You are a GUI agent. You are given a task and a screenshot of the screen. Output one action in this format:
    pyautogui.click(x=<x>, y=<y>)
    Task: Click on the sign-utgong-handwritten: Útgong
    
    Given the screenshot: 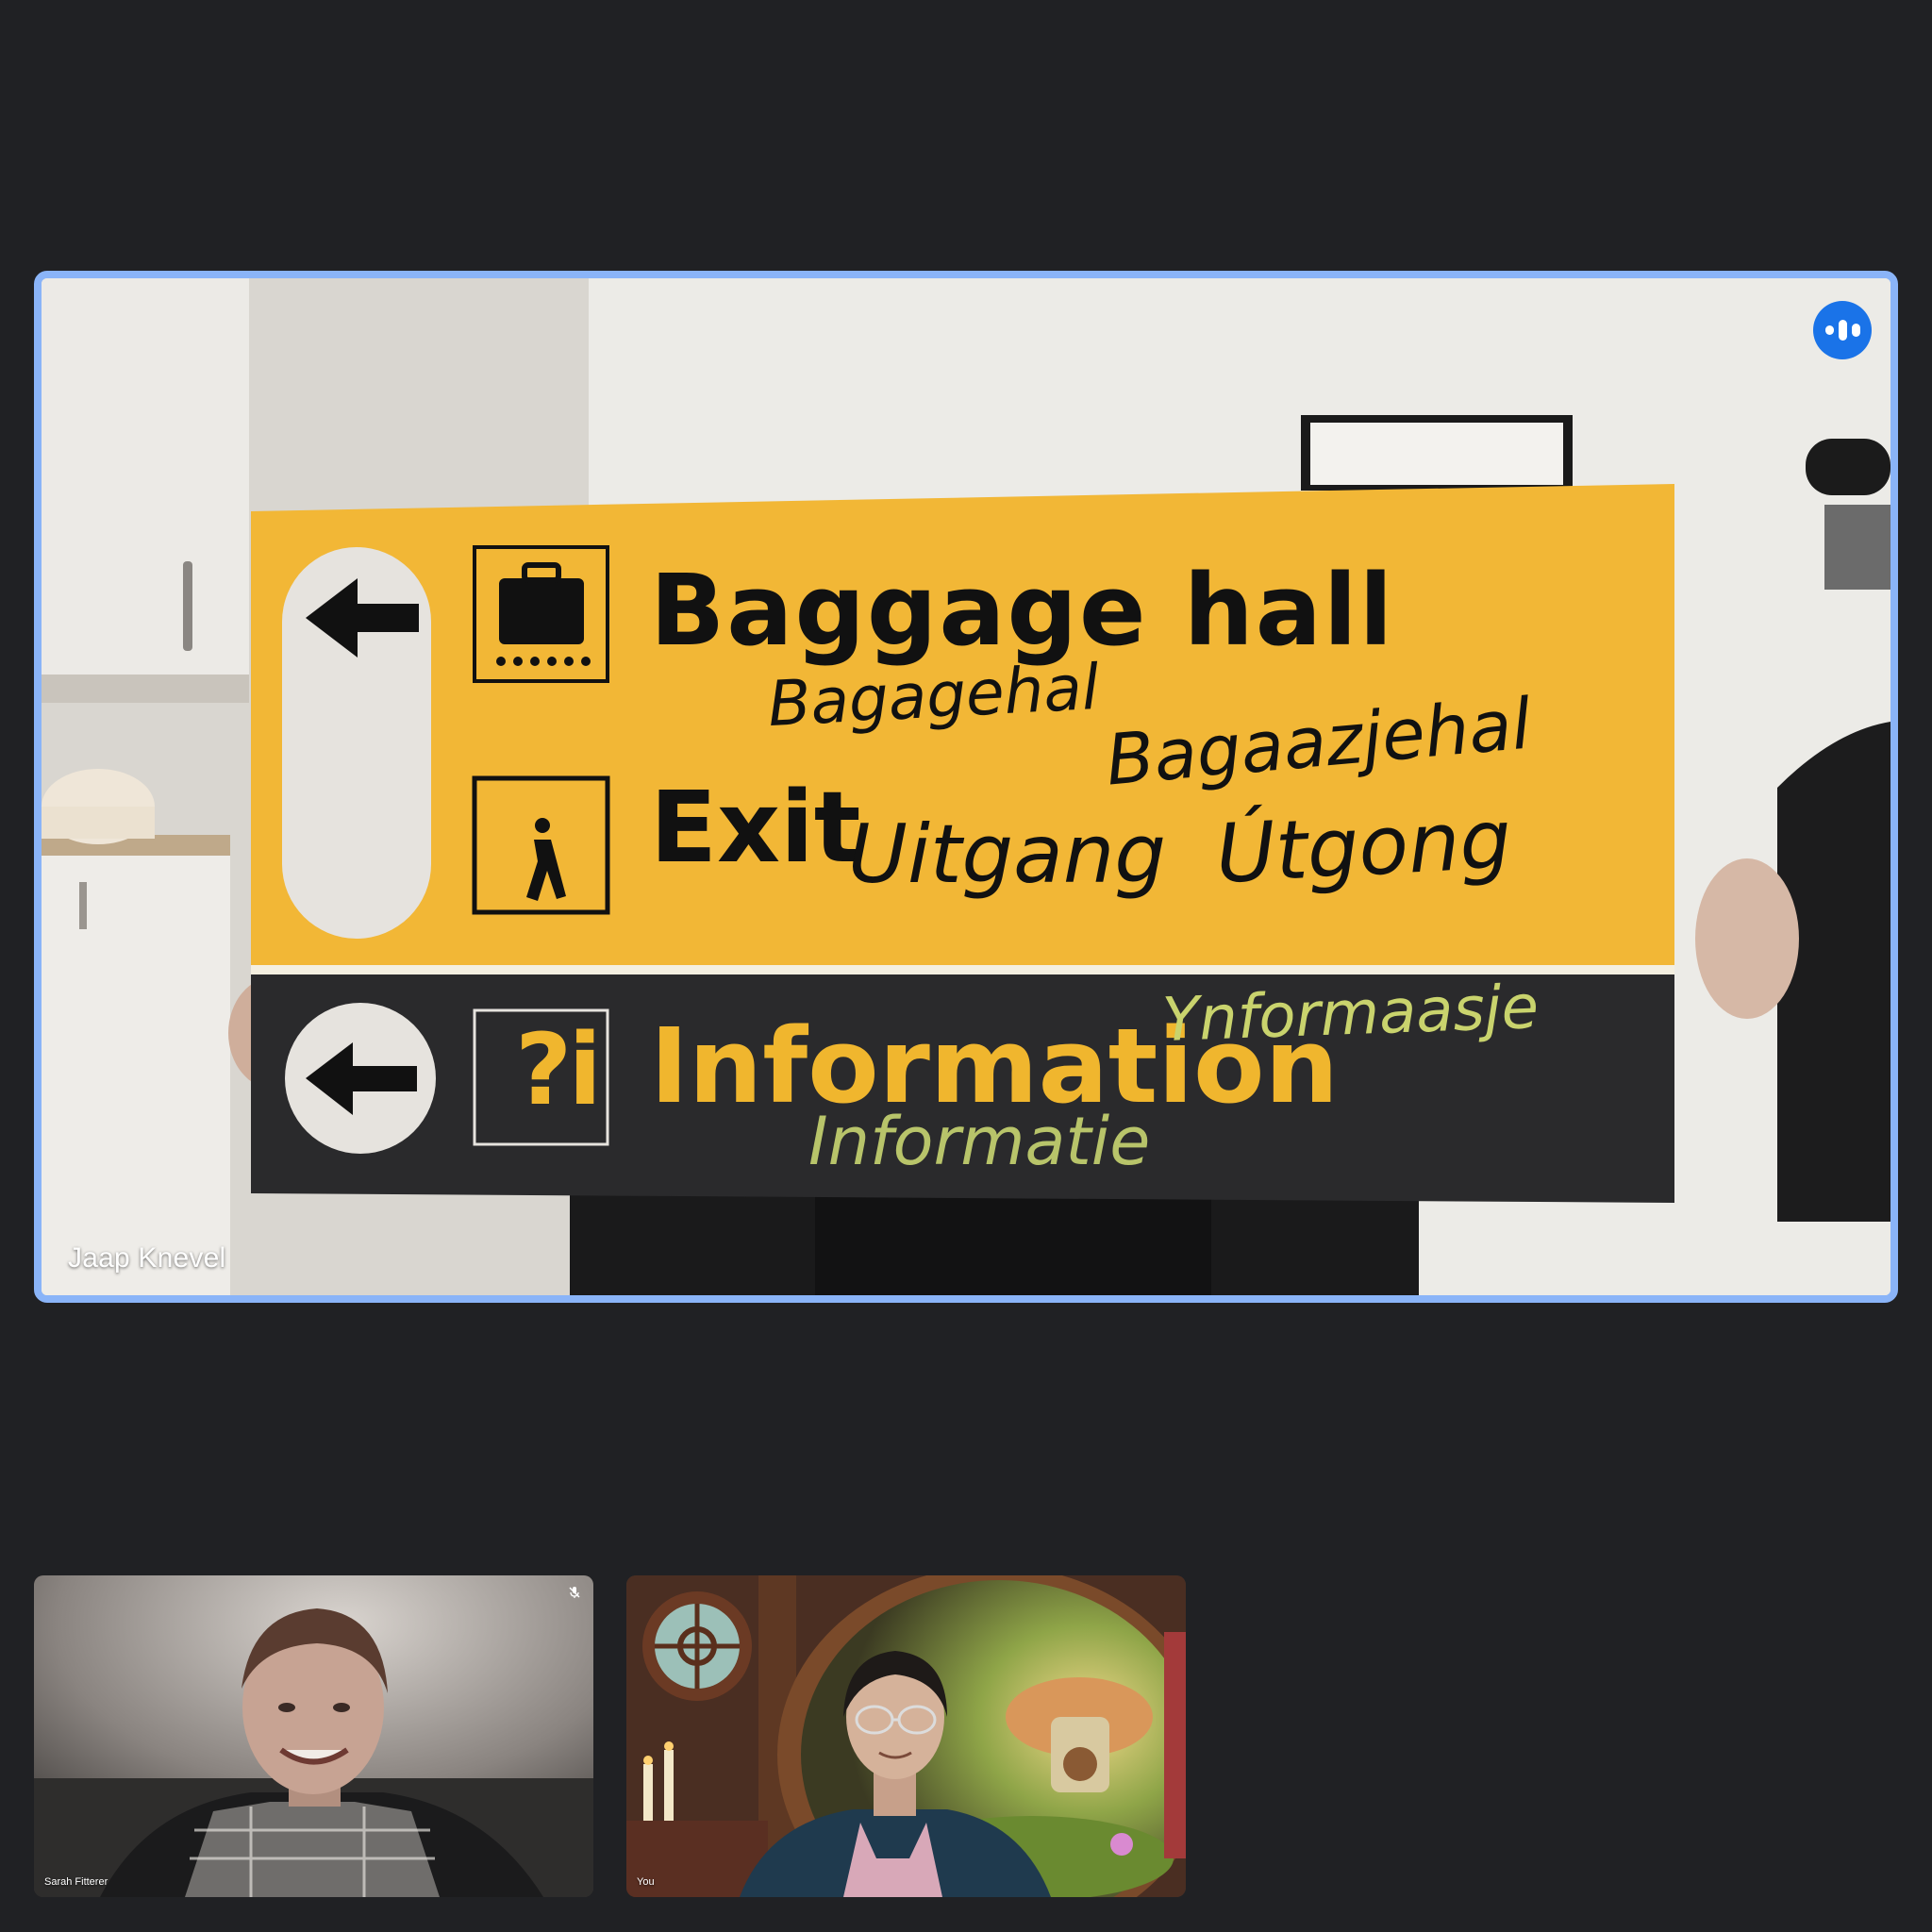 What is the action you would take?
    pyautogui.click(x=1363, y=847)
    